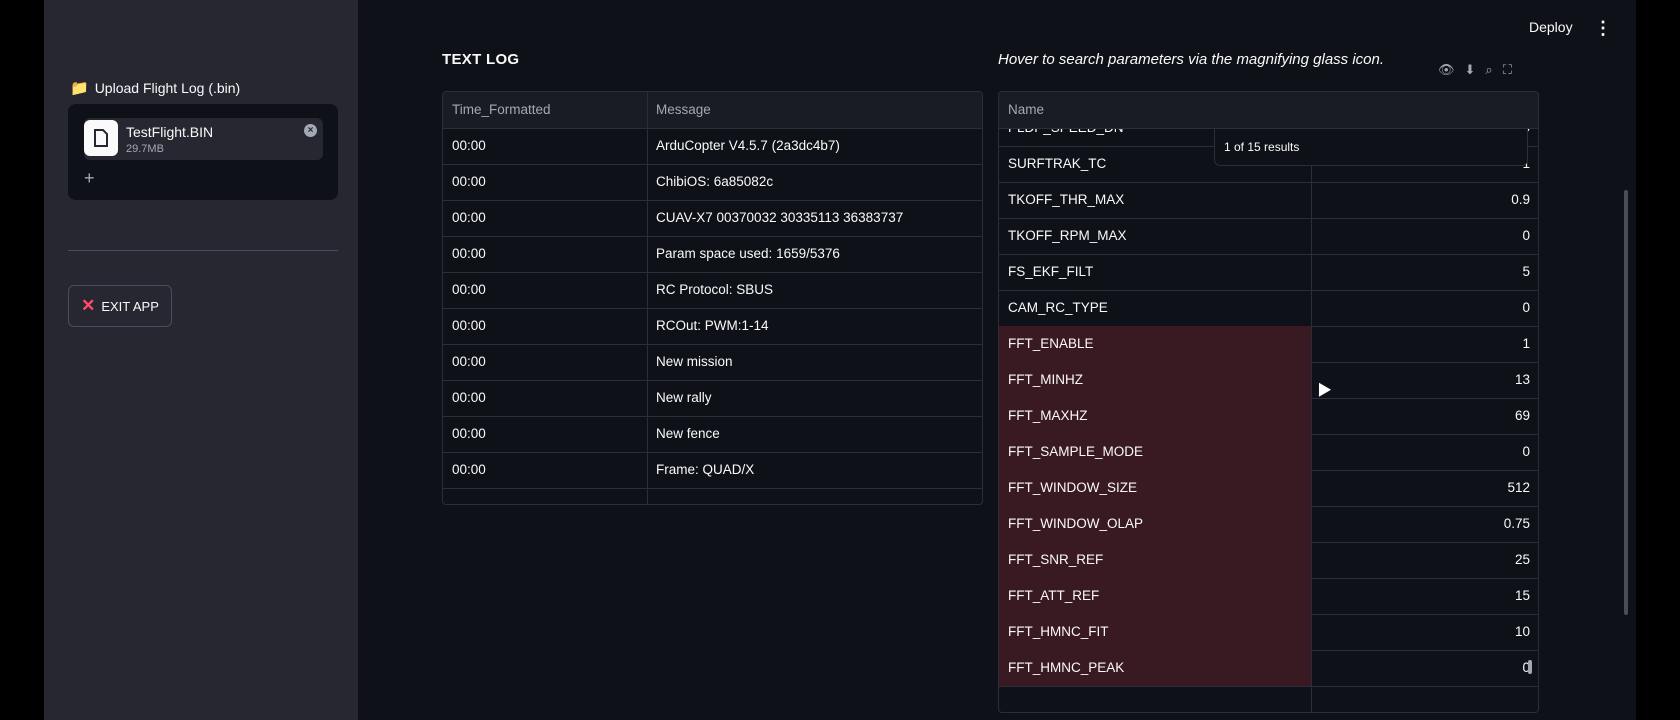 This screenshot has height=720, width=1680. I want to click on table-scrollbar, so click(1530, 667).